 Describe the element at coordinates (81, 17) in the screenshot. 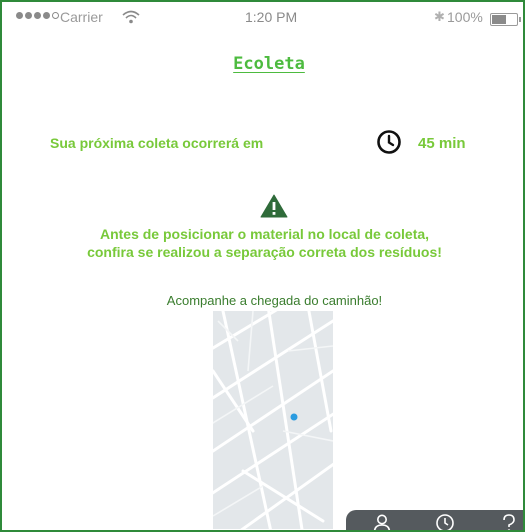

I see `carrier-name: Carrier` at that location.